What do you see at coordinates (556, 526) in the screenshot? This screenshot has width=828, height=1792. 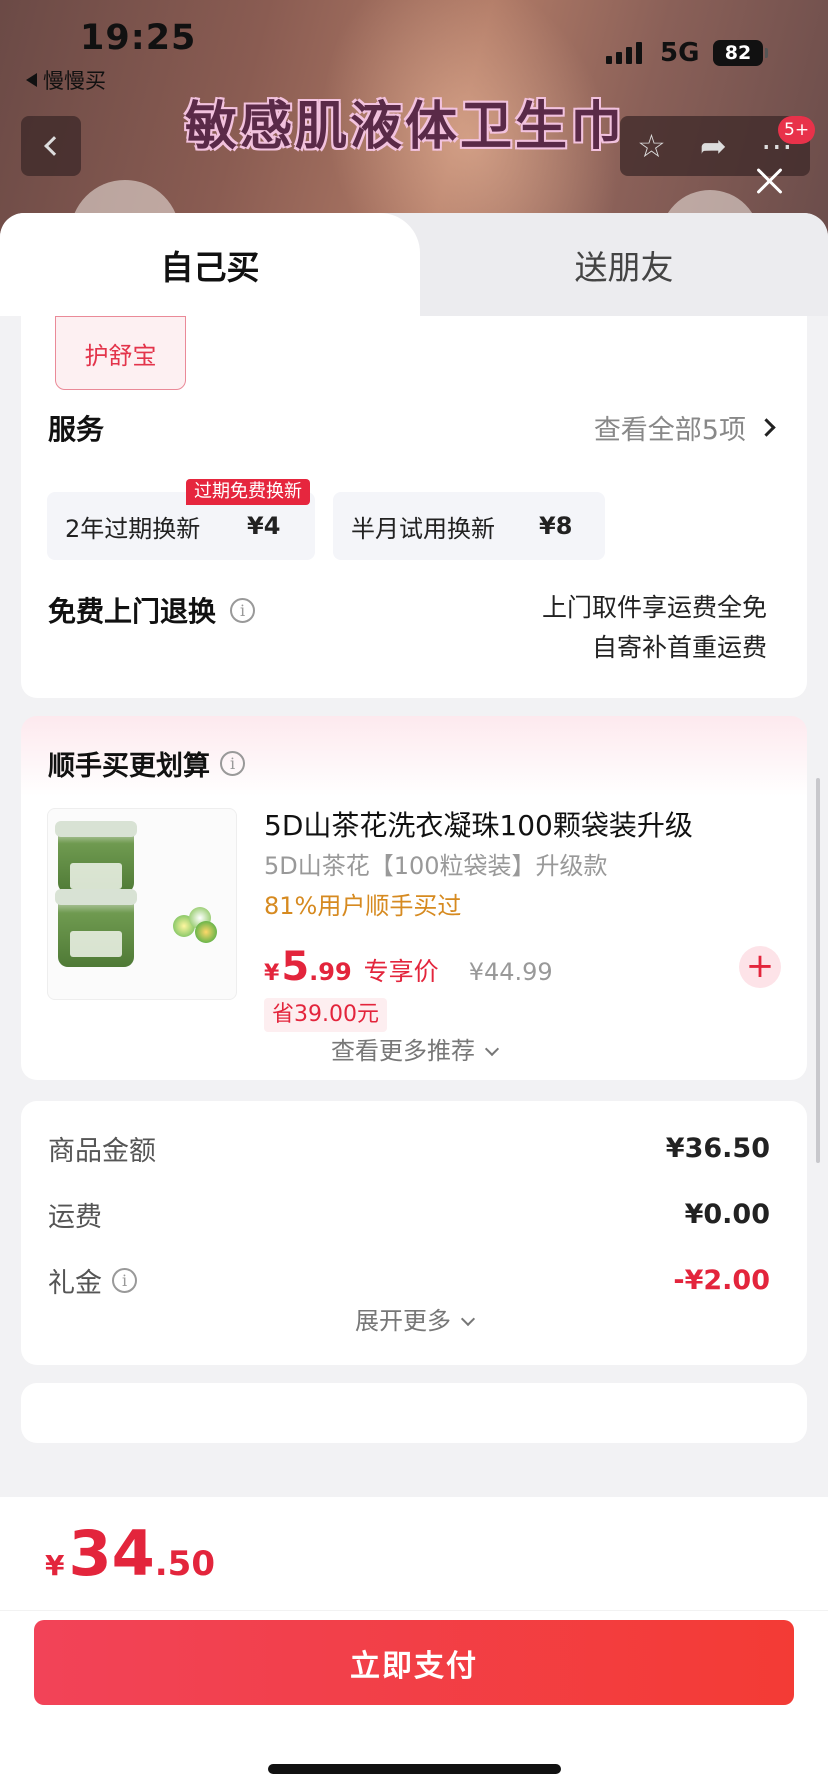 I see `service-option-price: ¥8` at bounding box center [556, 526].